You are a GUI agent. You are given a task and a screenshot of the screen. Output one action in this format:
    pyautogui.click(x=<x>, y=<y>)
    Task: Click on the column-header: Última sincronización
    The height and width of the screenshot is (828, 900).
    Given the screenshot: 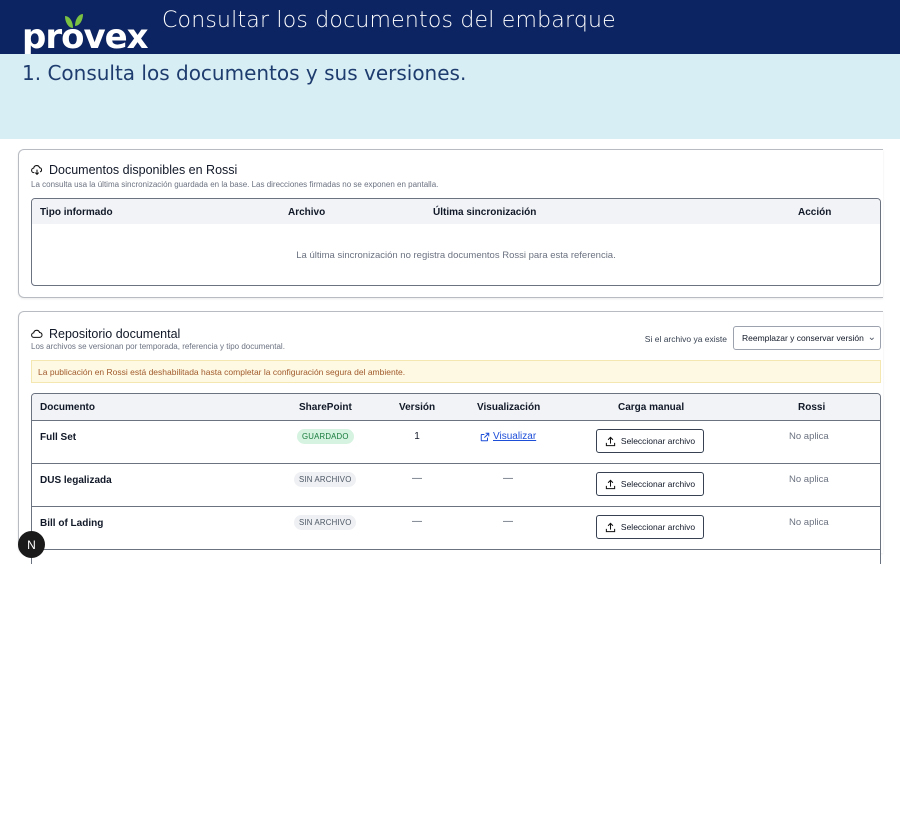 What is the action you would take?
    pyautogui.click(x=485, y=212)
    